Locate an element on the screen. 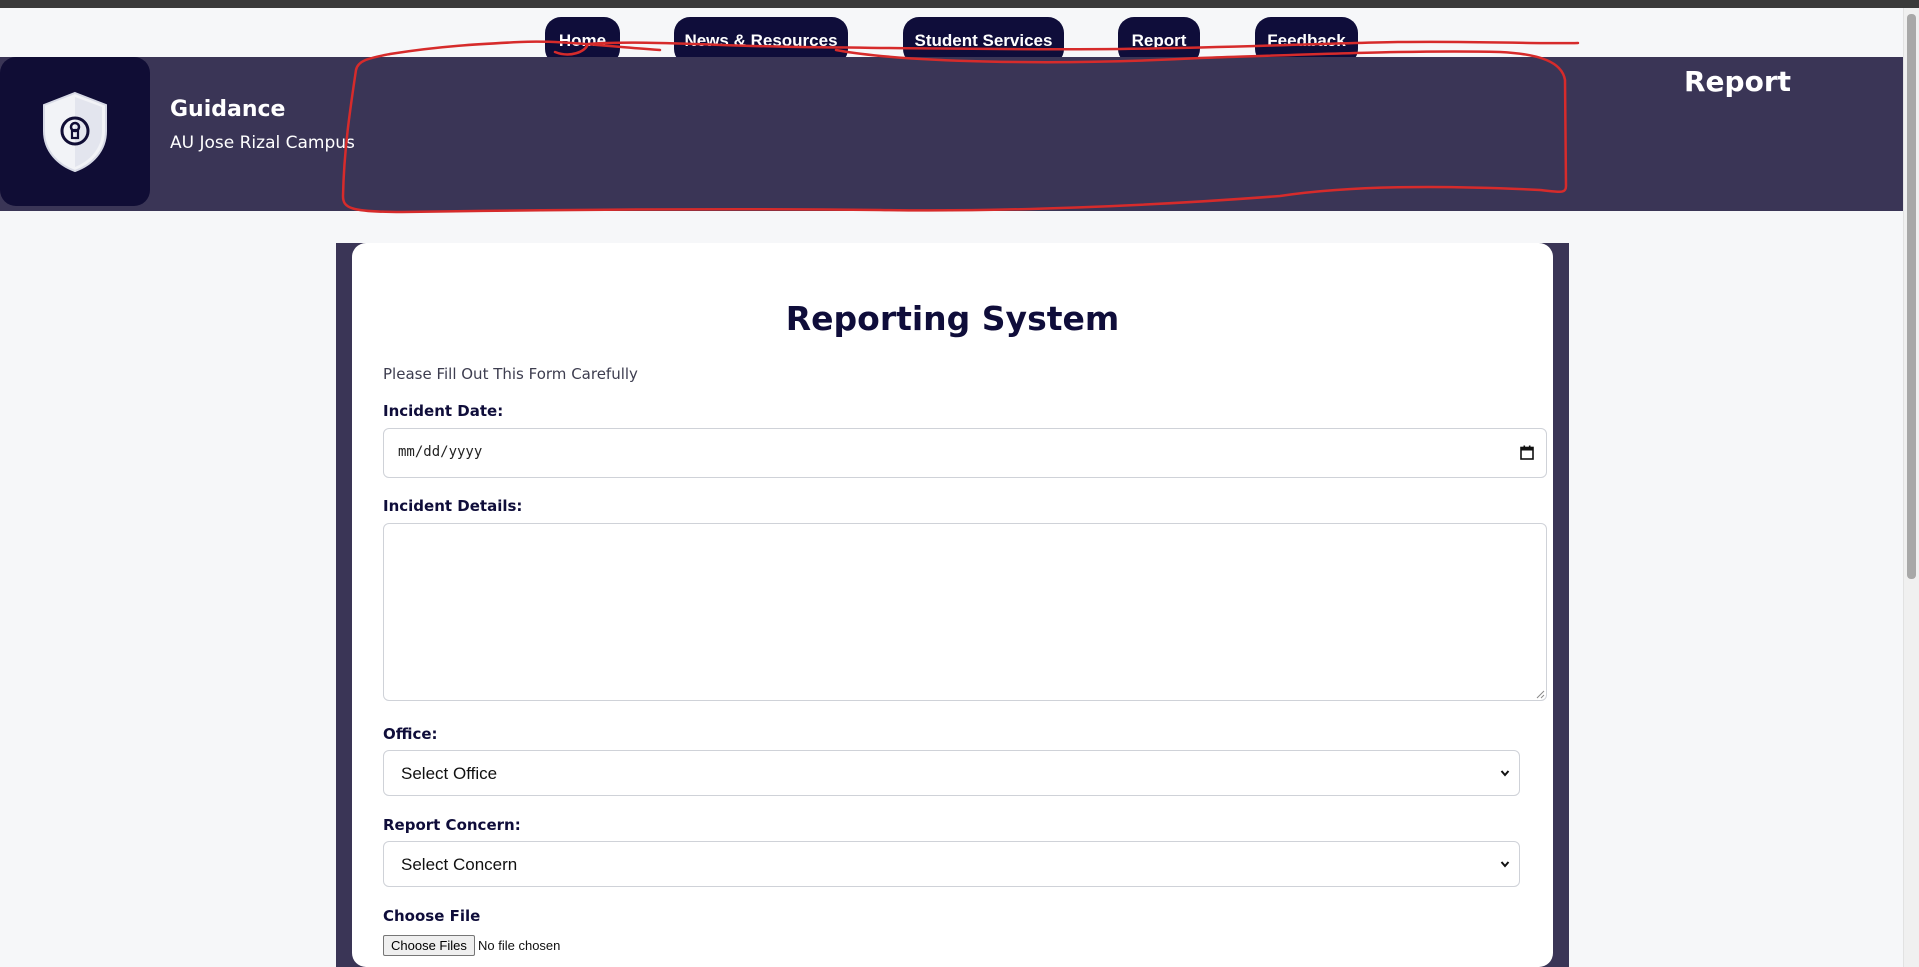 The height and width of the screenshot is (967, 1919). incident-details-label: Incident Details: is located at coordinates (453, 506).